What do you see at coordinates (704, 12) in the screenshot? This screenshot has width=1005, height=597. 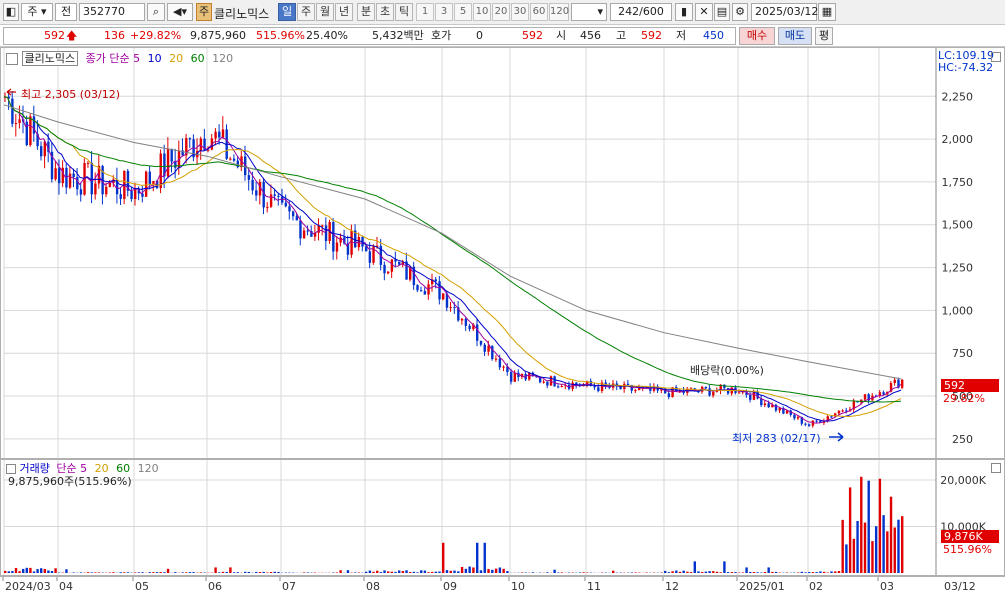 I see `draw-tool-icon: ✕` at bounding box center [704, 12].